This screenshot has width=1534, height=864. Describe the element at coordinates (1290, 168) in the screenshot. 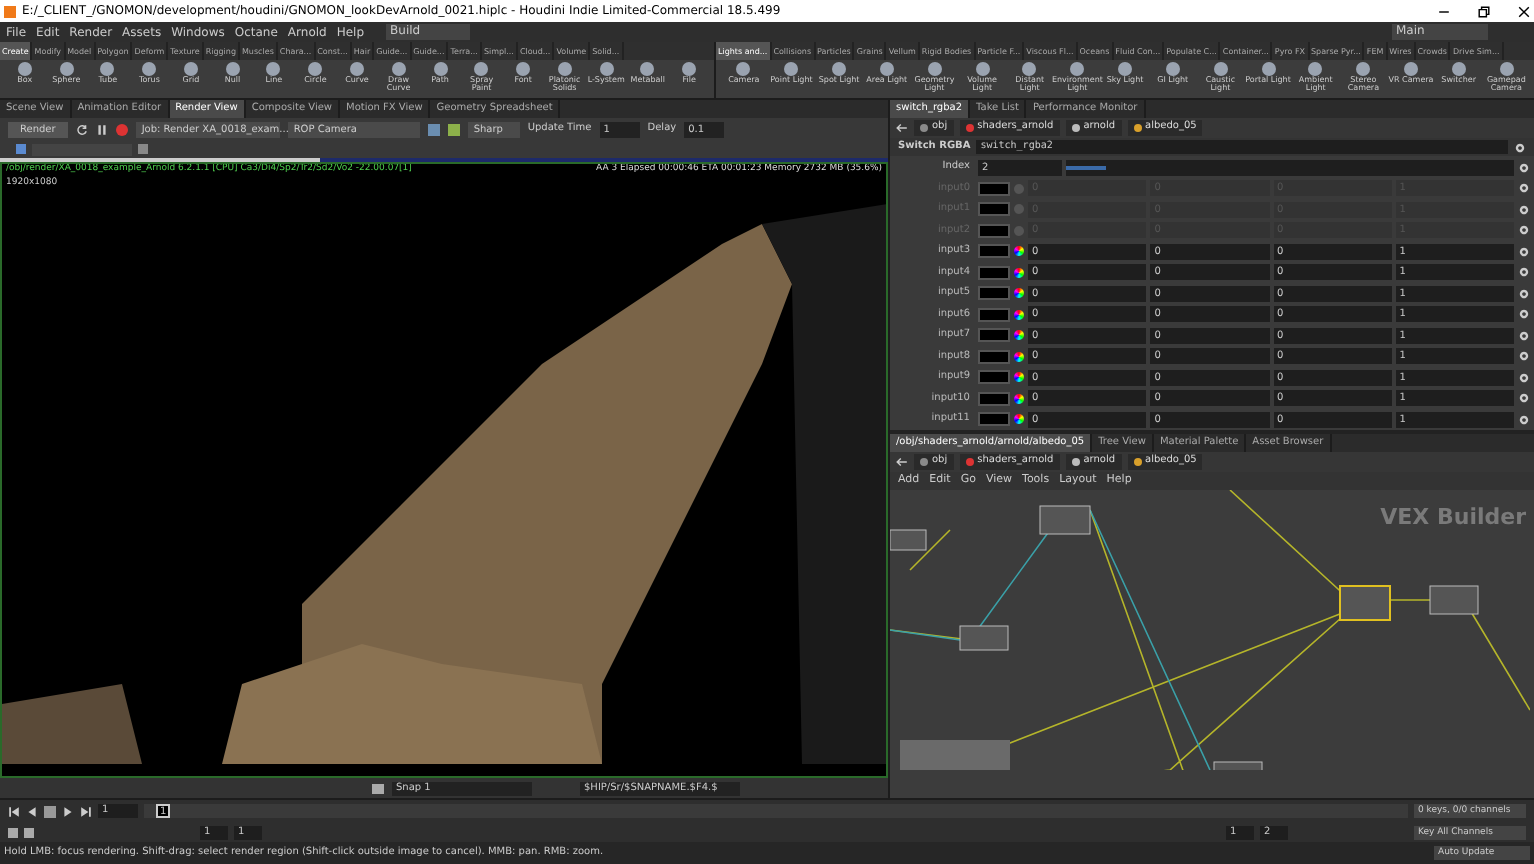

I see `index-slider` at that location.